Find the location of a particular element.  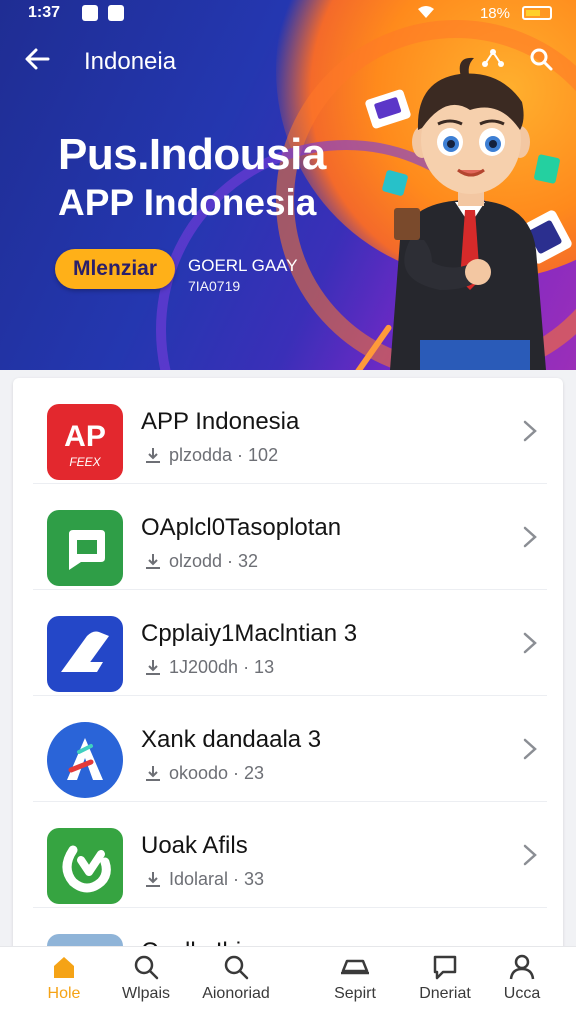

car-icon is located at coordinates (355, 967).